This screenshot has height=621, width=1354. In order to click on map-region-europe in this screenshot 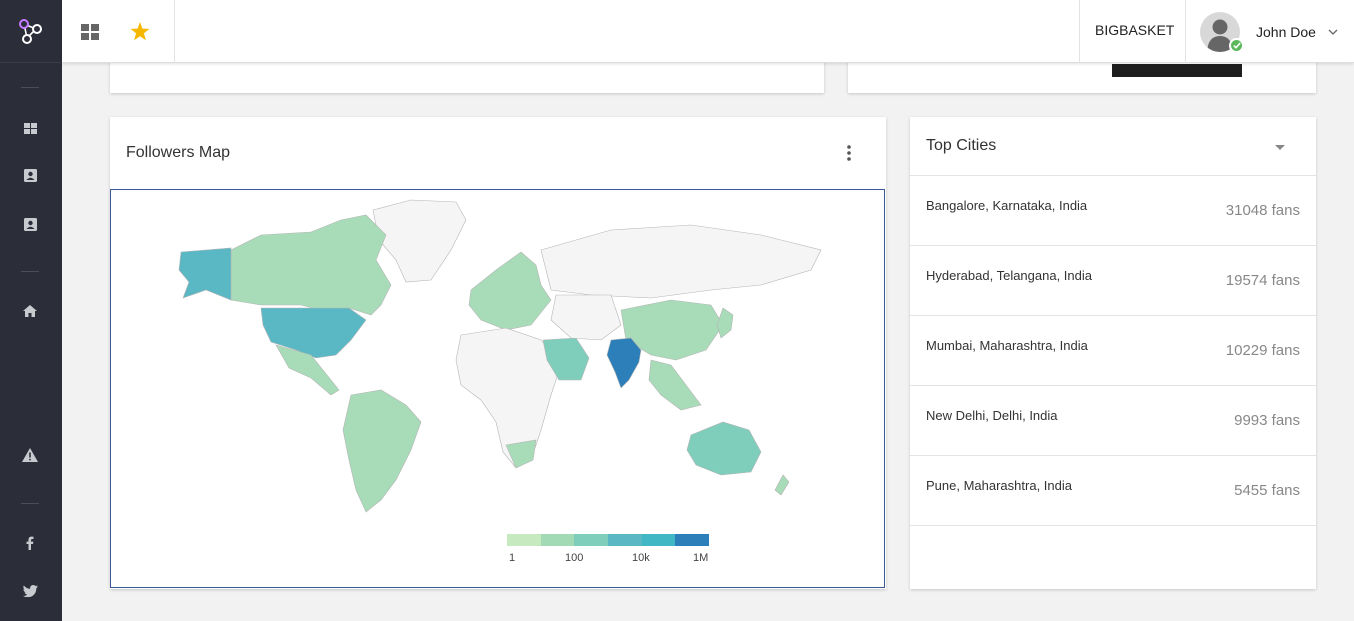, I will do `click(510, 291)`.